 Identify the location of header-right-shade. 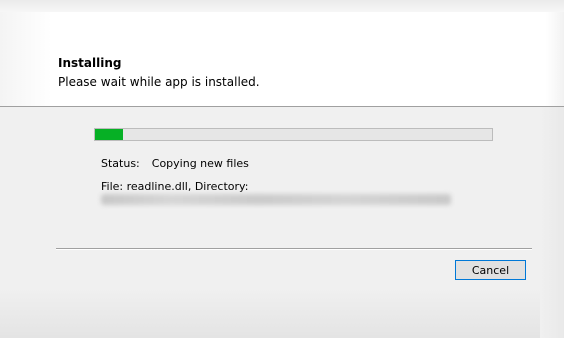
(555, 53).